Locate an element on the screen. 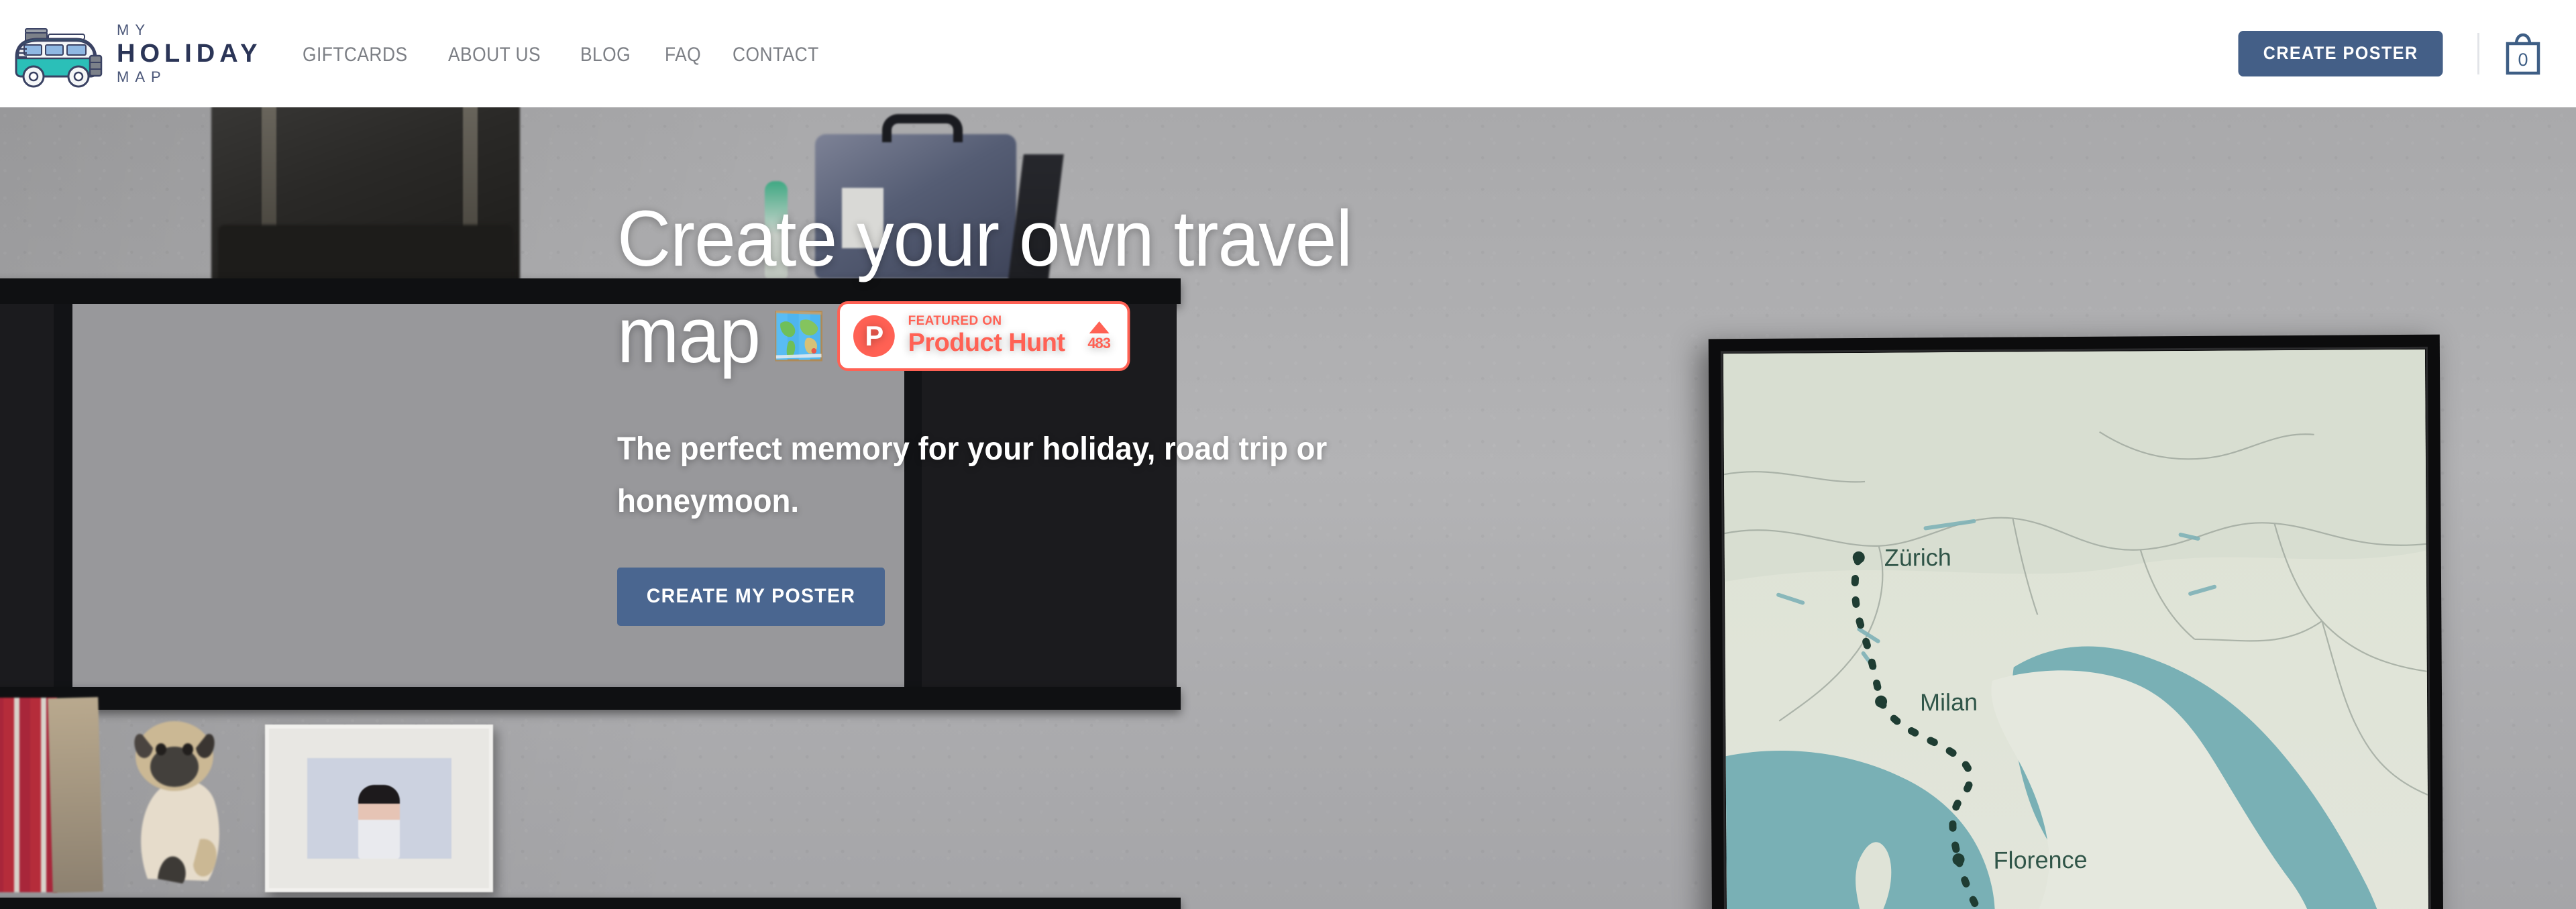 This screenshot has height=909, width=2576. shelf-post-left is located at coordinates (63, 498).